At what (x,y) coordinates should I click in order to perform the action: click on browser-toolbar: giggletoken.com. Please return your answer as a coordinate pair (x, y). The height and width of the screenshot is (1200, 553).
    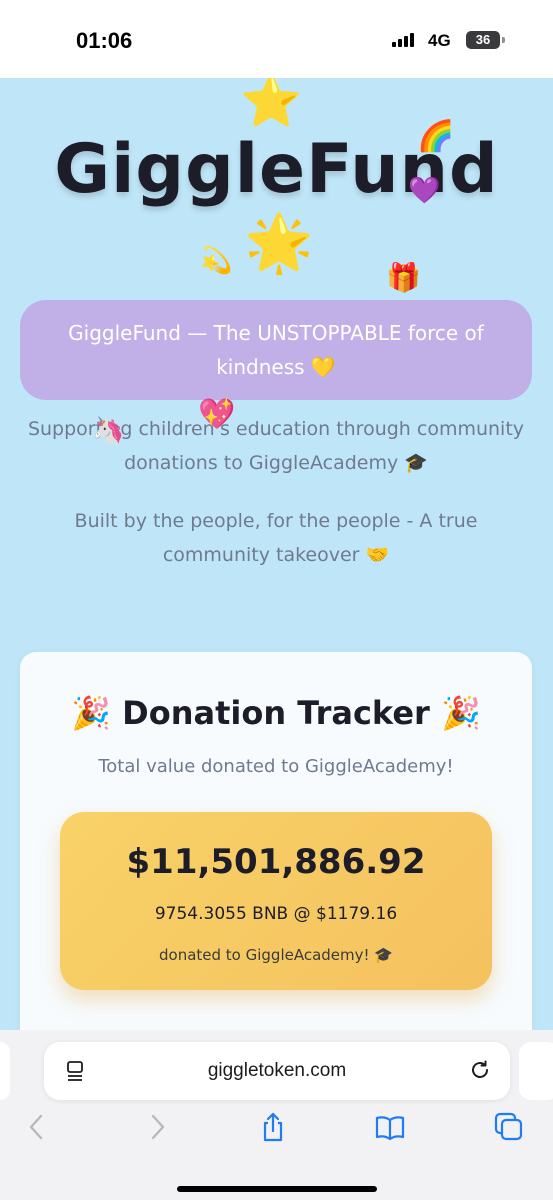
    Looking at the image, I should click on (276, 1115).